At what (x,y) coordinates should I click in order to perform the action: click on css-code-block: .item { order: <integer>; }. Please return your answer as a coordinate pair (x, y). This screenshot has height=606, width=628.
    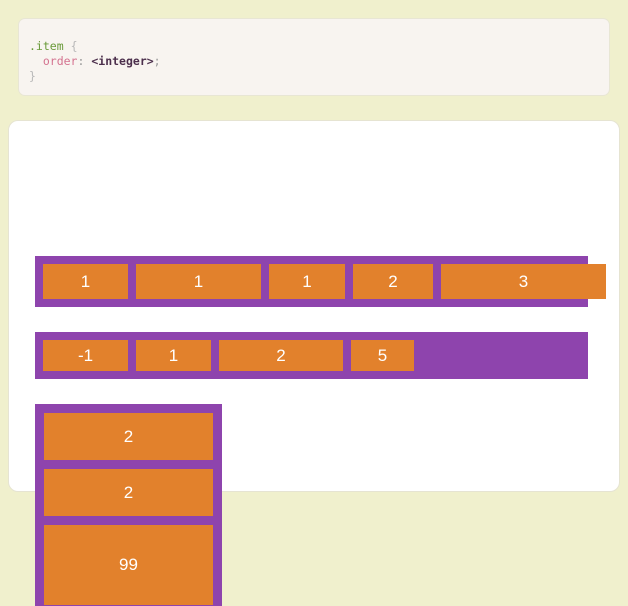
    Looking at the image, I should click on (314, 57).